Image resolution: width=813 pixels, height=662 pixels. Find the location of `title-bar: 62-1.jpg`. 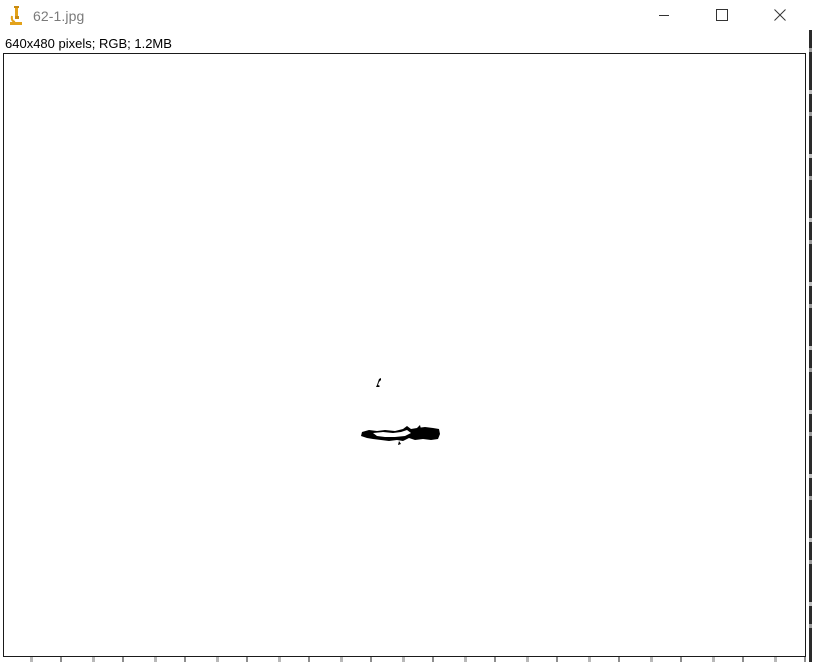

title-bar: 62-1.jpg is located at coordinates (404, 16).